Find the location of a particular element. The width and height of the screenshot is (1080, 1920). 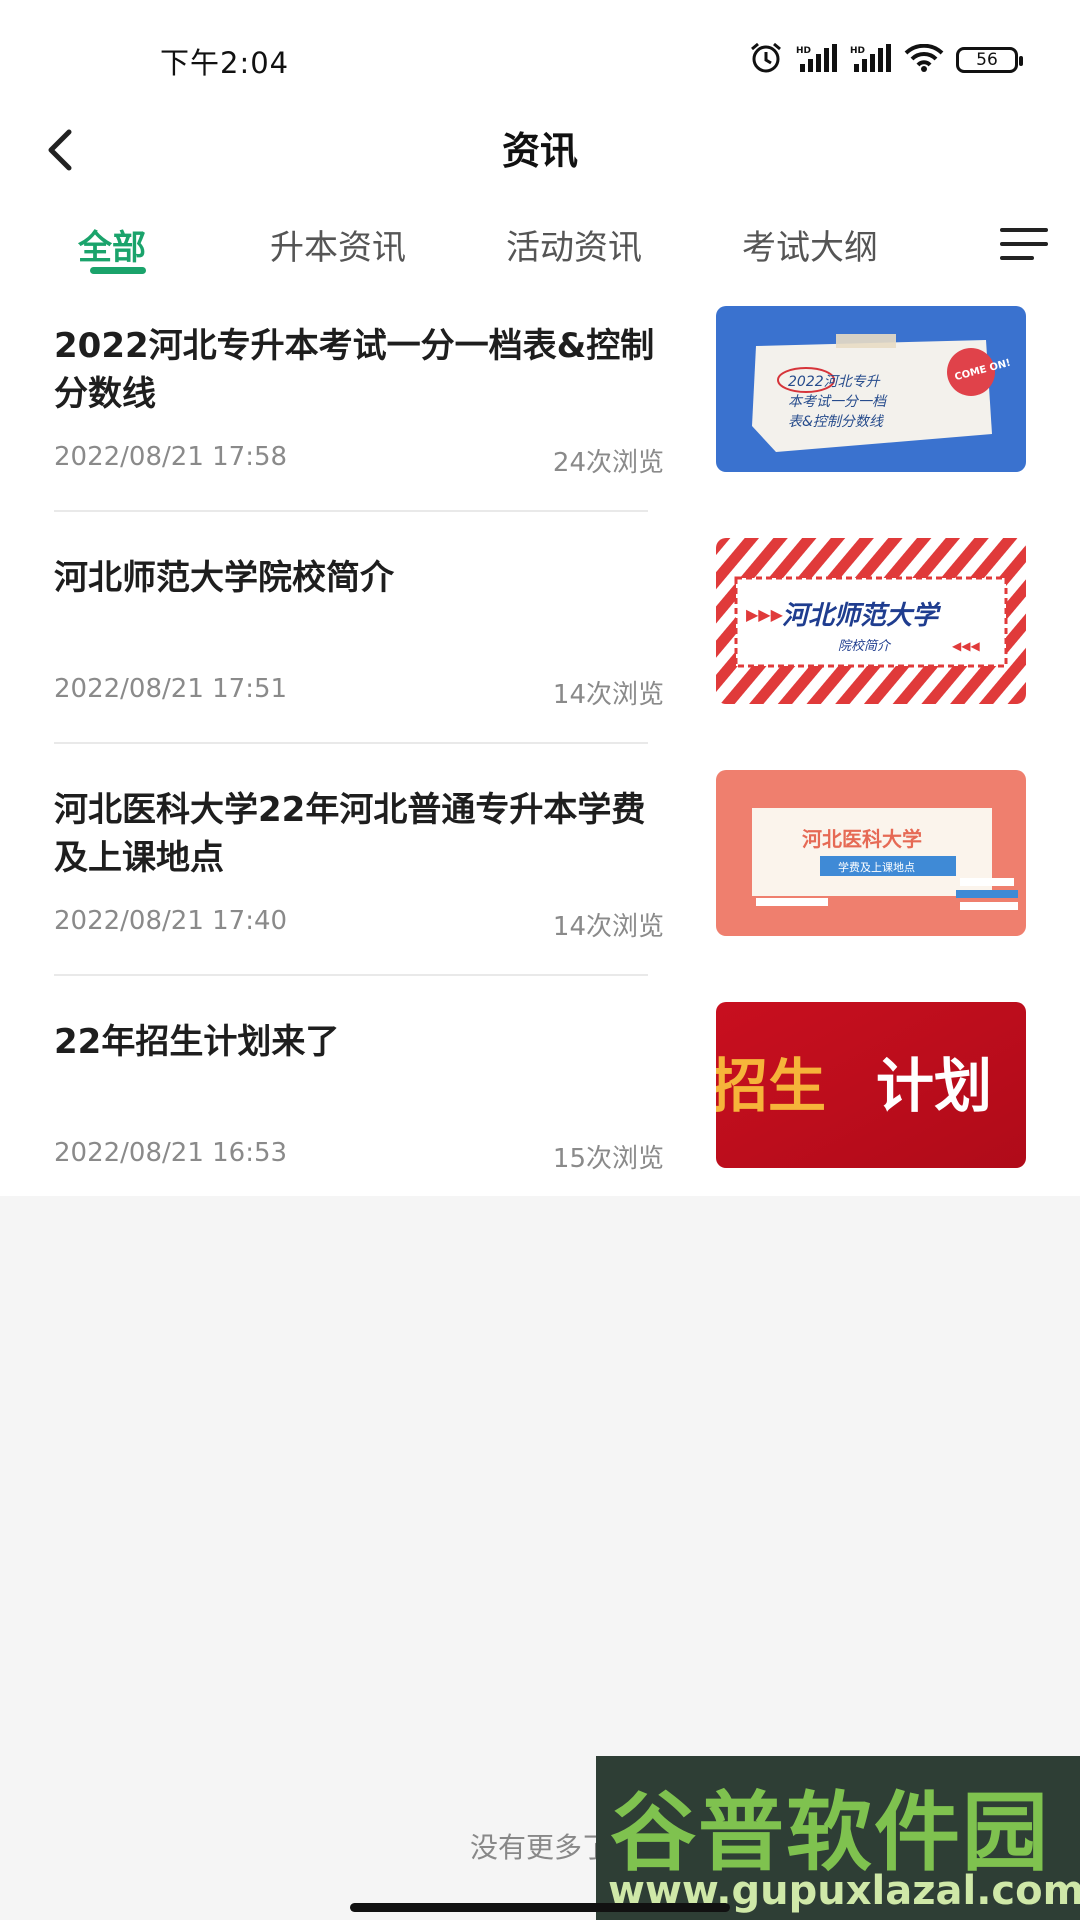

news-title: 河北医科大学22年河北普通专升本学费及上课地点 is located at coordinates (350, 834).